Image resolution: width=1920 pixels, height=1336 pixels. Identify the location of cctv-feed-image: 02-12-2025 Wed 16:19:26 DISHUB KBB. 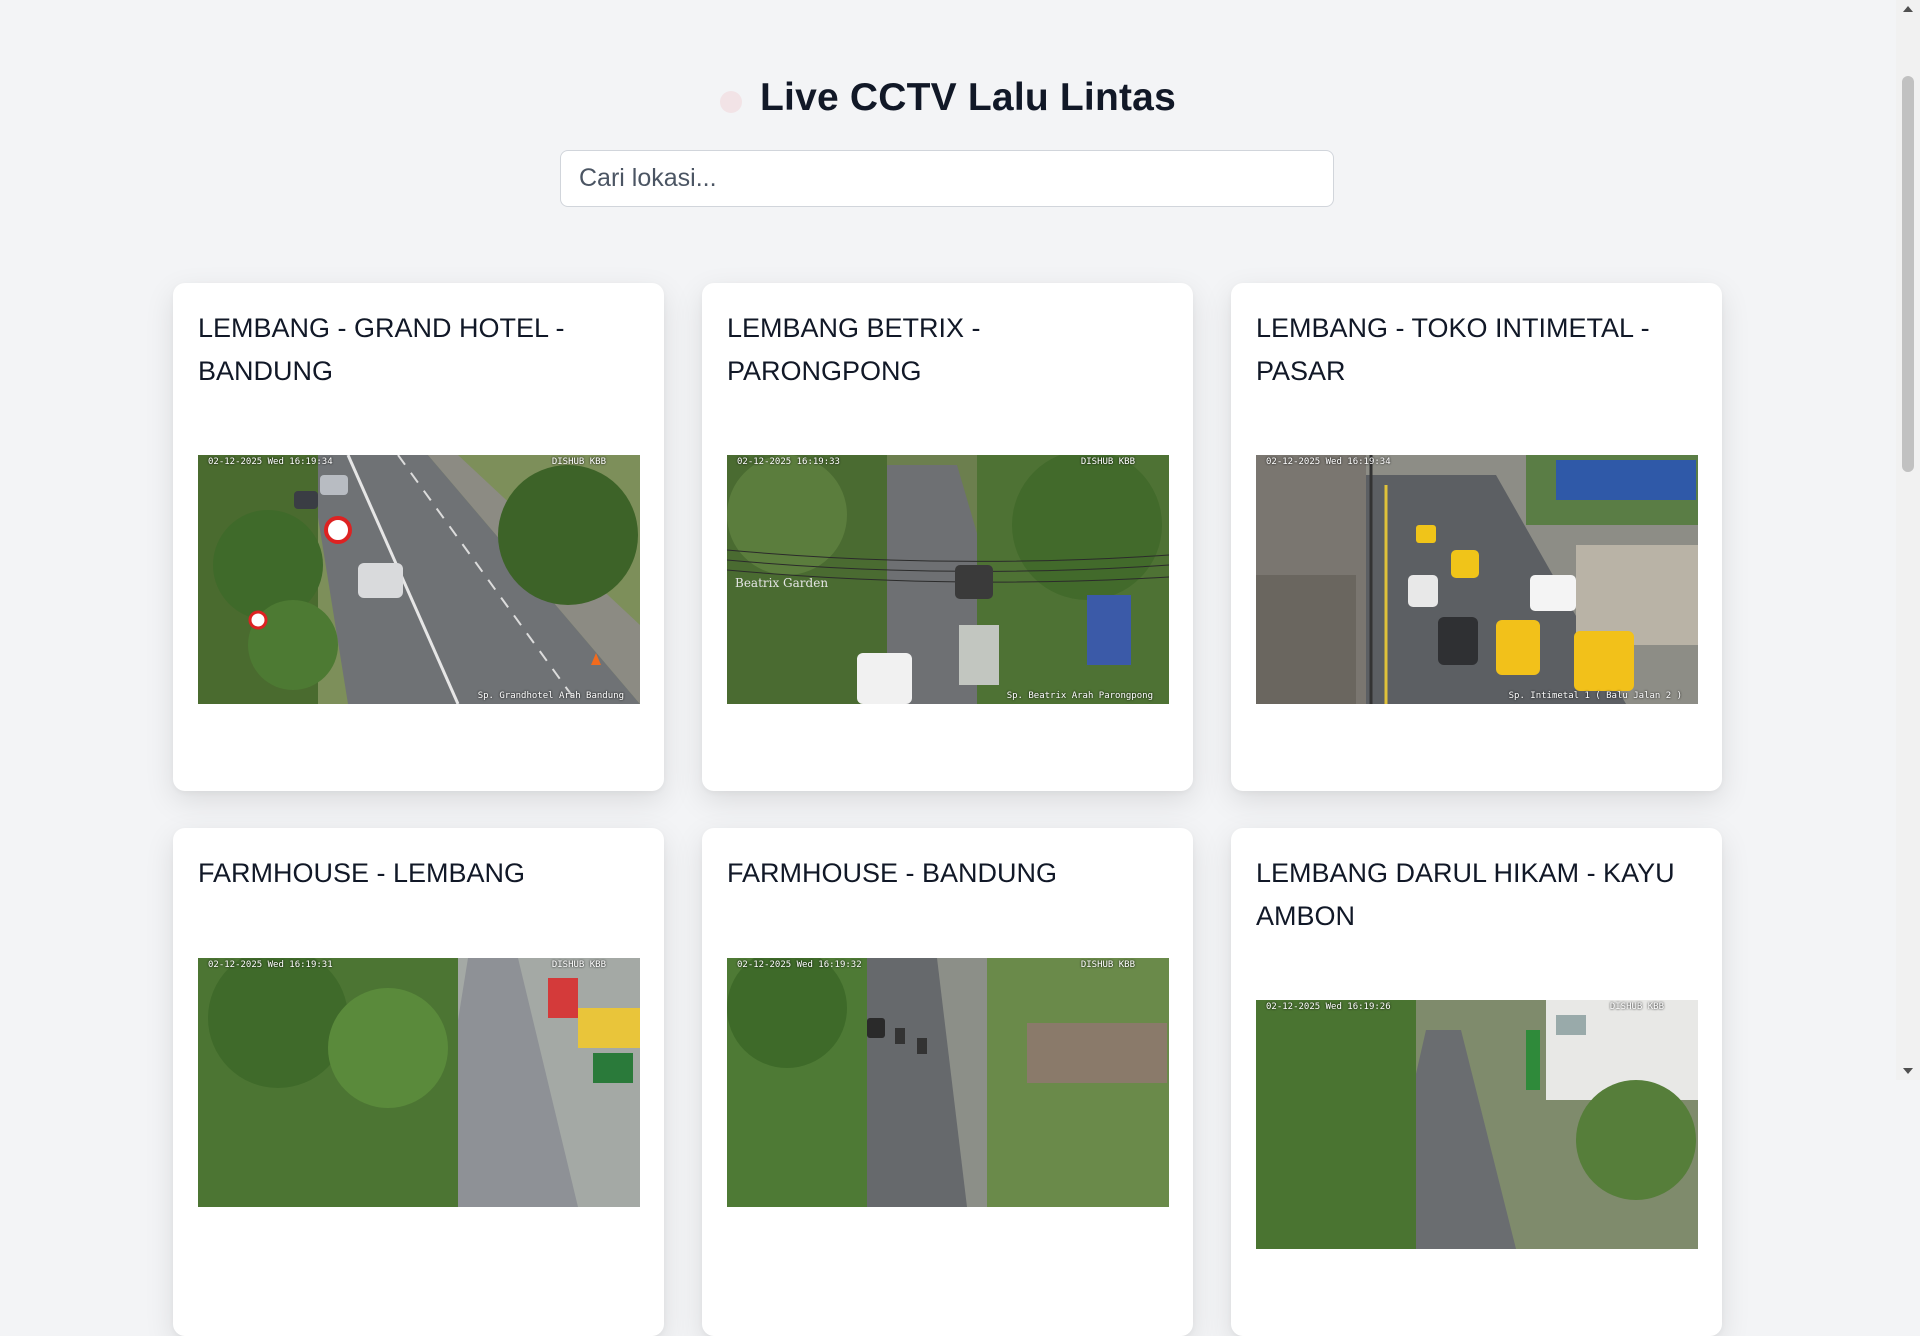
(1477, 1124).